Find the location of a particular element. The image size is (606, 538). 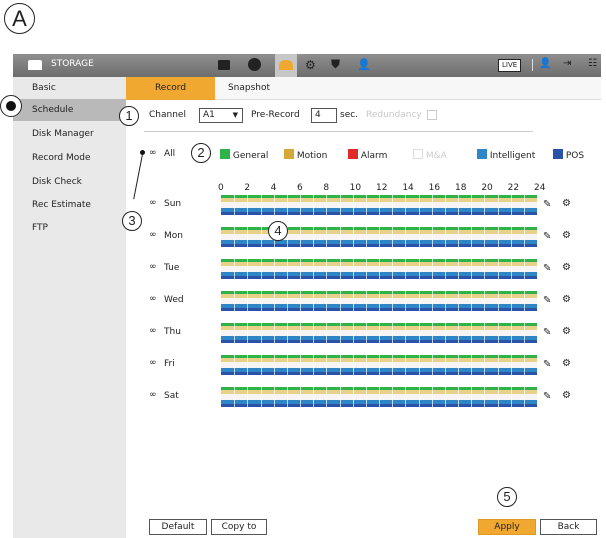

sidebar-item-ftp: FTP is located at coordinates (69, 228).